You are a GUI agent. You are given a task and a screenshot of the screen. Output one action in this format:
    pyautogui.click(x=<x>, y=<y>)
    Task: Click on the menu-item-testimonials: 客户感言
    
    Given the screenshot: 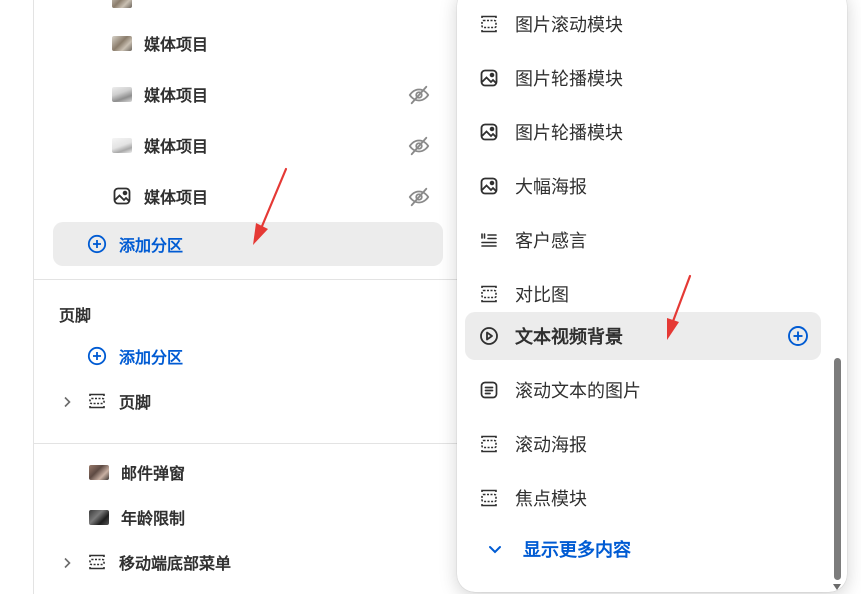 What is the action you would take?
    pyautogui.click(x=643, y=240)
    